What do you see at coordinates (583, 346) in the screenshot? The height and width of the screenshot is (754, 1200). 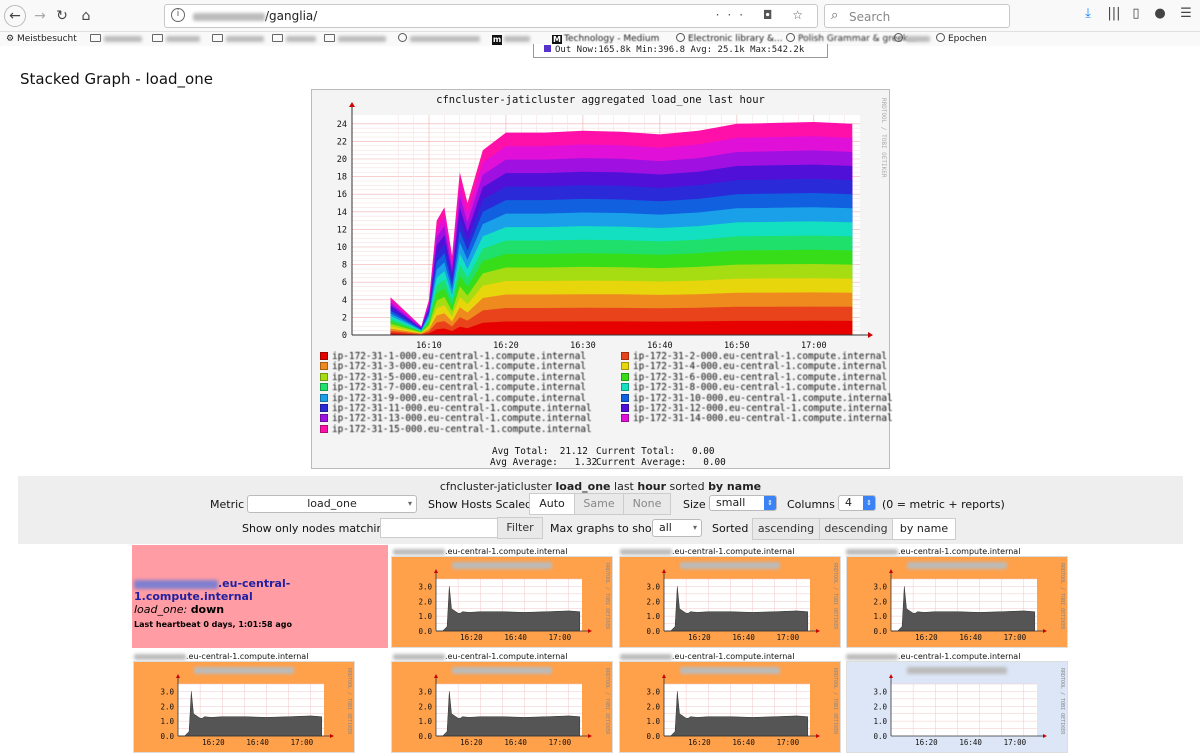 I see `x-tick-label: 16:30` at bounding box center [583, 346].